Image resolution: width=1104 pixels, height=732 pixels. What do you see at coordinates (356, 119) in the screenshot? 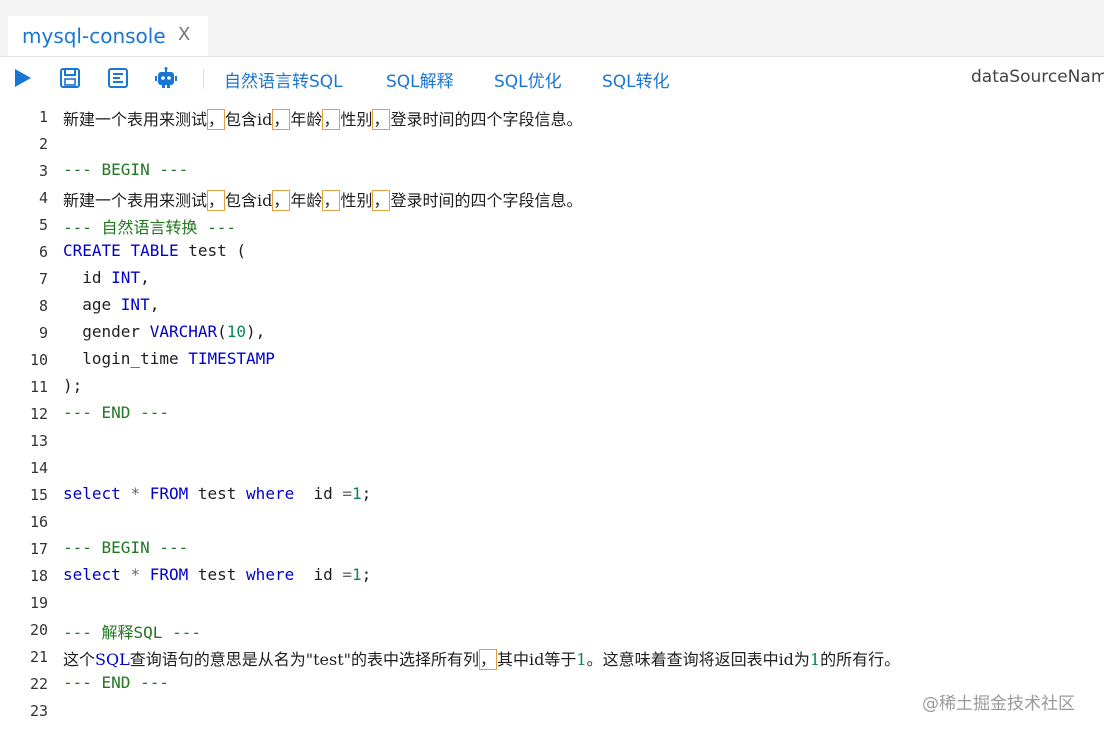
I see `text-segment: 性别` at bounding box center [356, 119].